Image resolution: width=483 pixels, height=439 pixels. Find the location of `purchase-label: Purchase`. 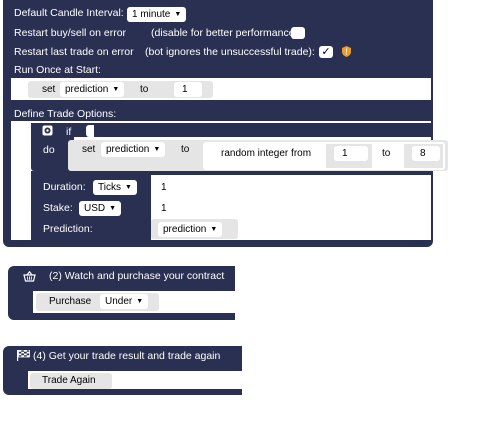

purchase-label: Purchase is located at coordinates (70, 301).